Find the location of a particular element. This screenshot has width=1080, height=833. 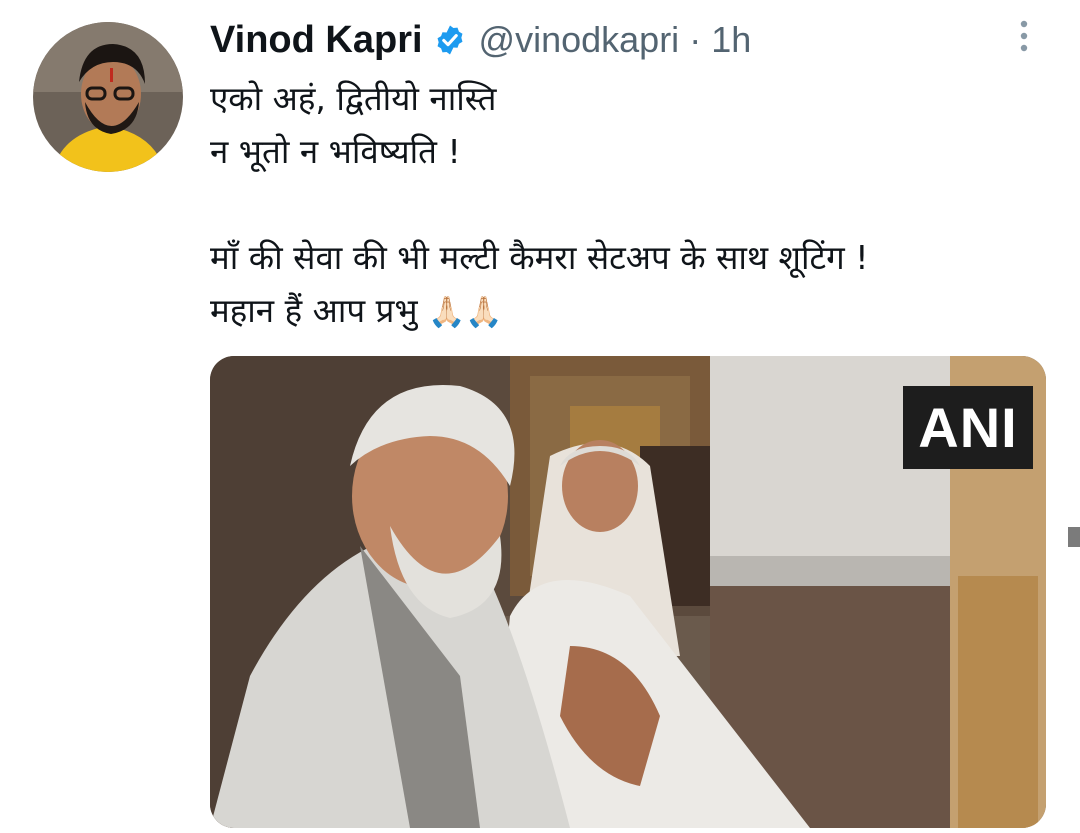

author-handle: @vinodkapri is located at coordinates (579, 40).